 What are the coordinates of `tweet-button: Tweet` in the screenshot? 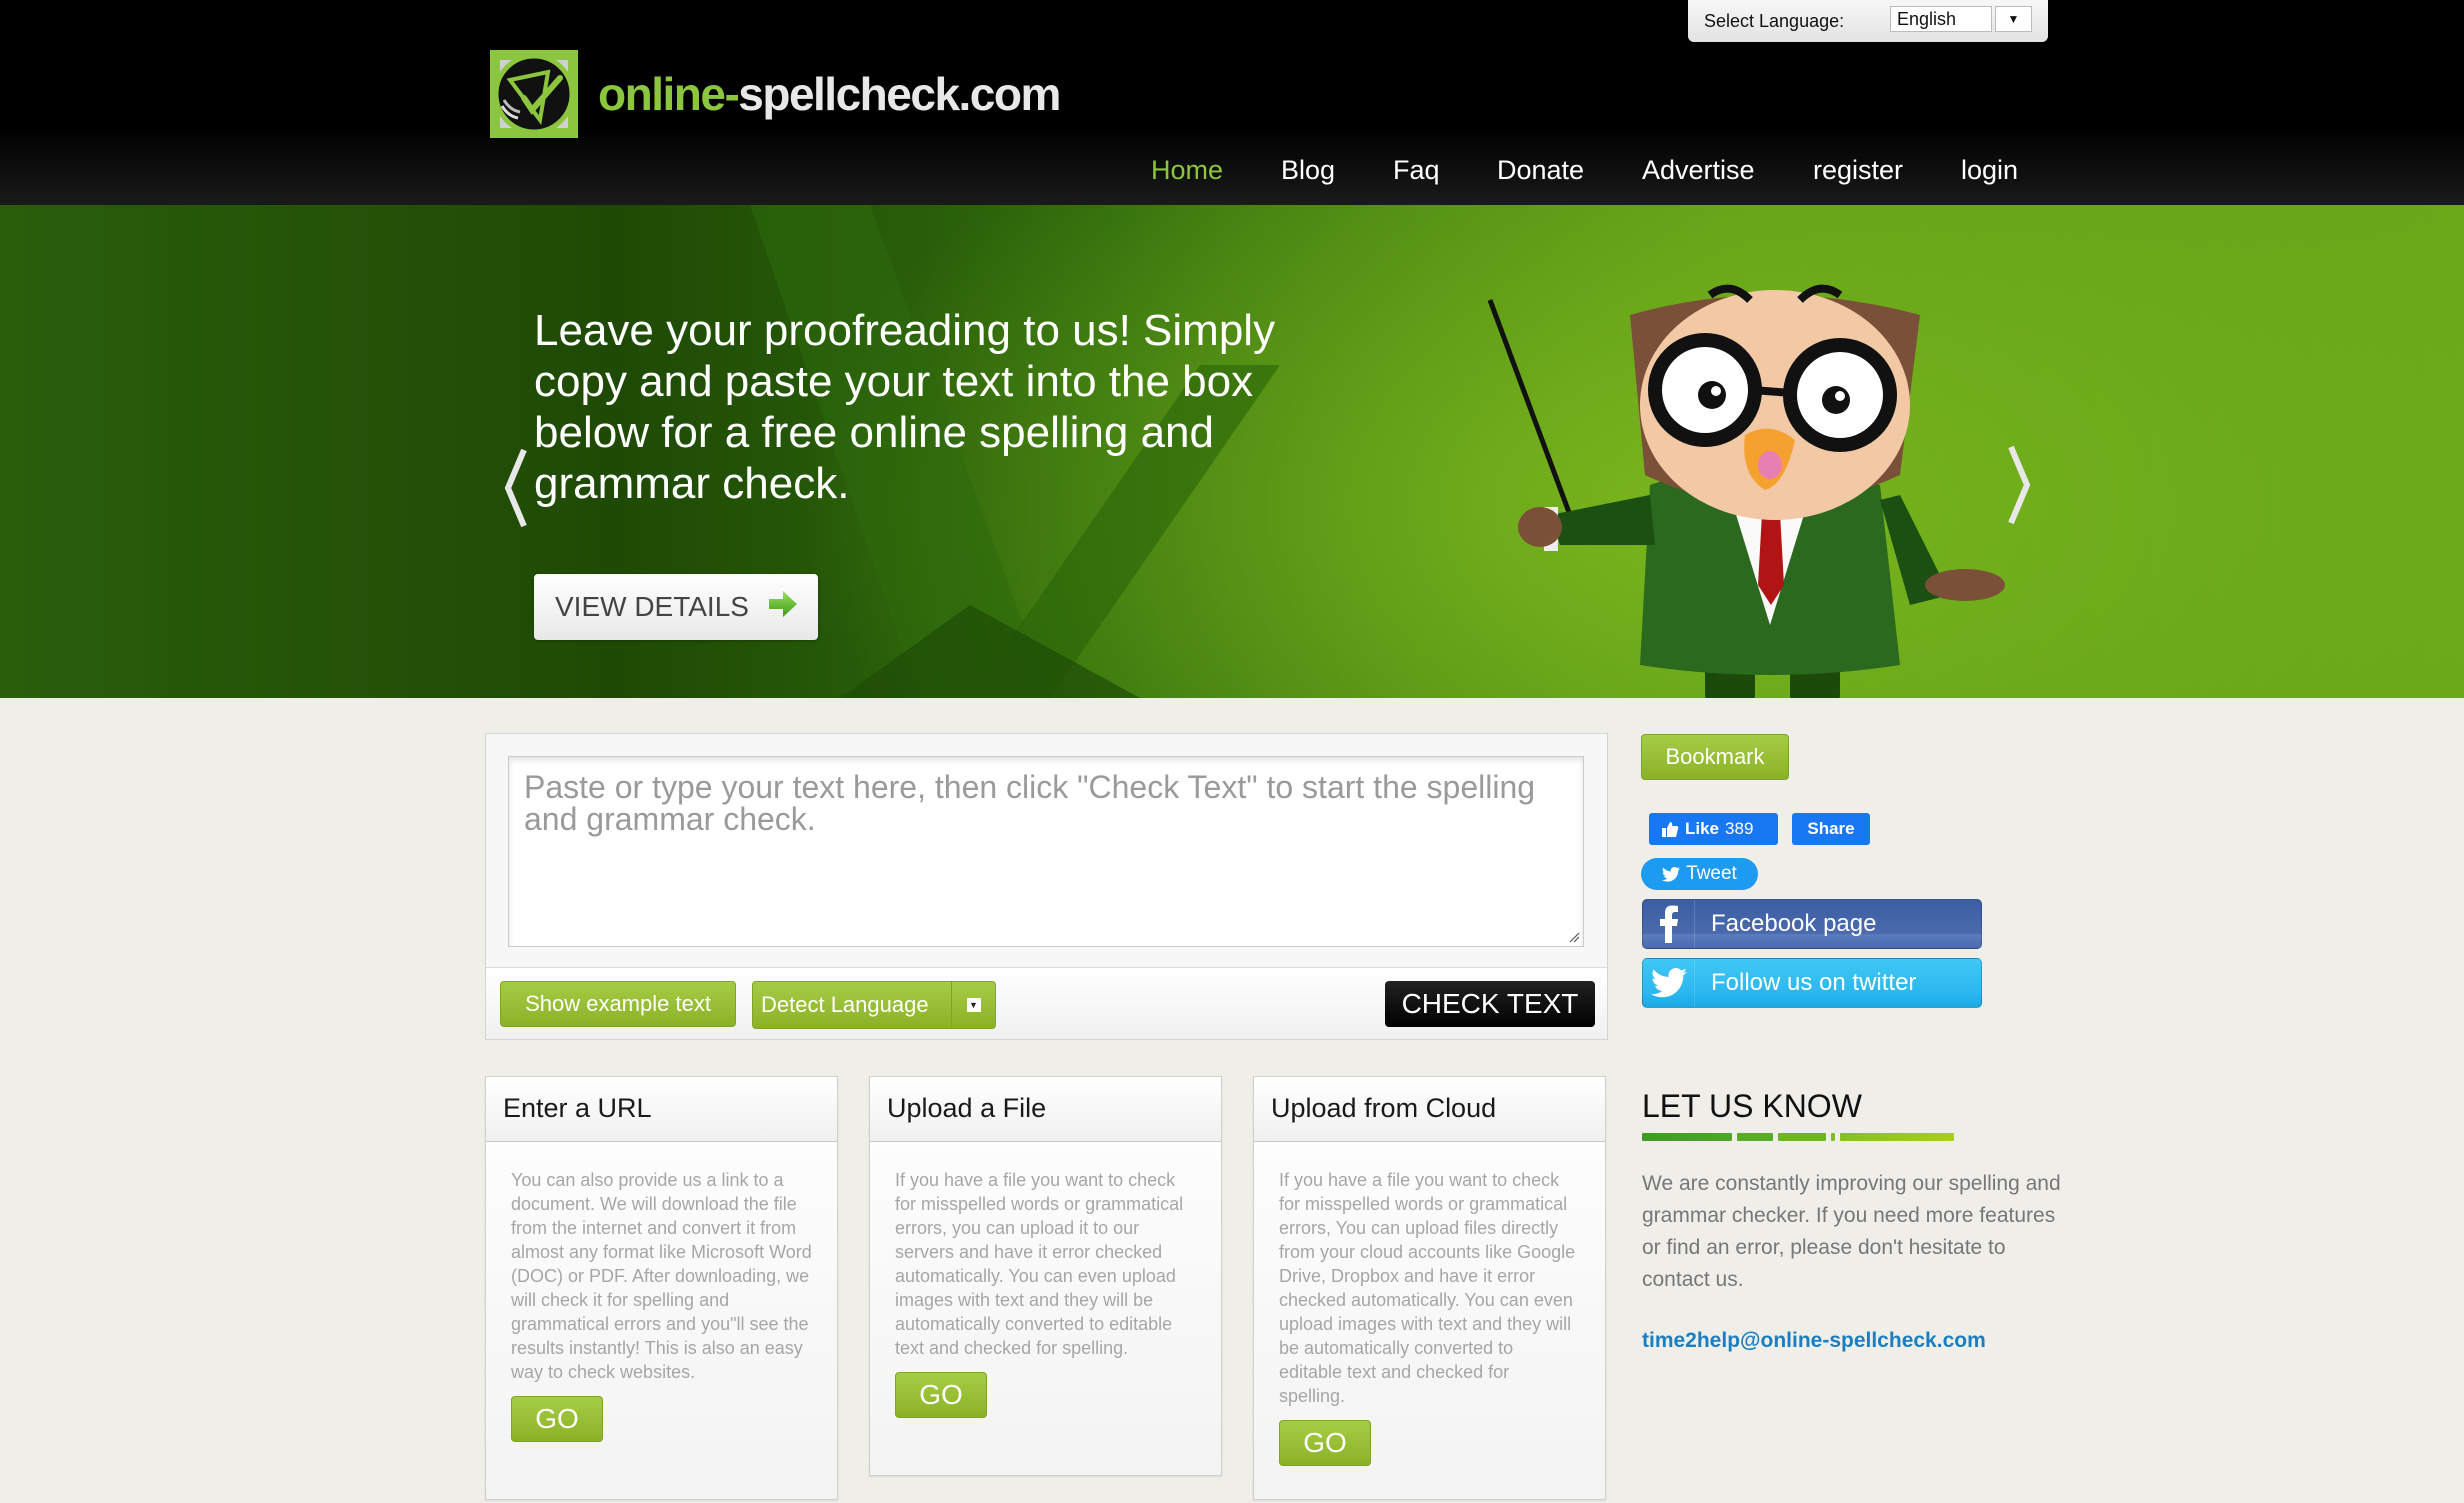 It's located at (1699, 874).